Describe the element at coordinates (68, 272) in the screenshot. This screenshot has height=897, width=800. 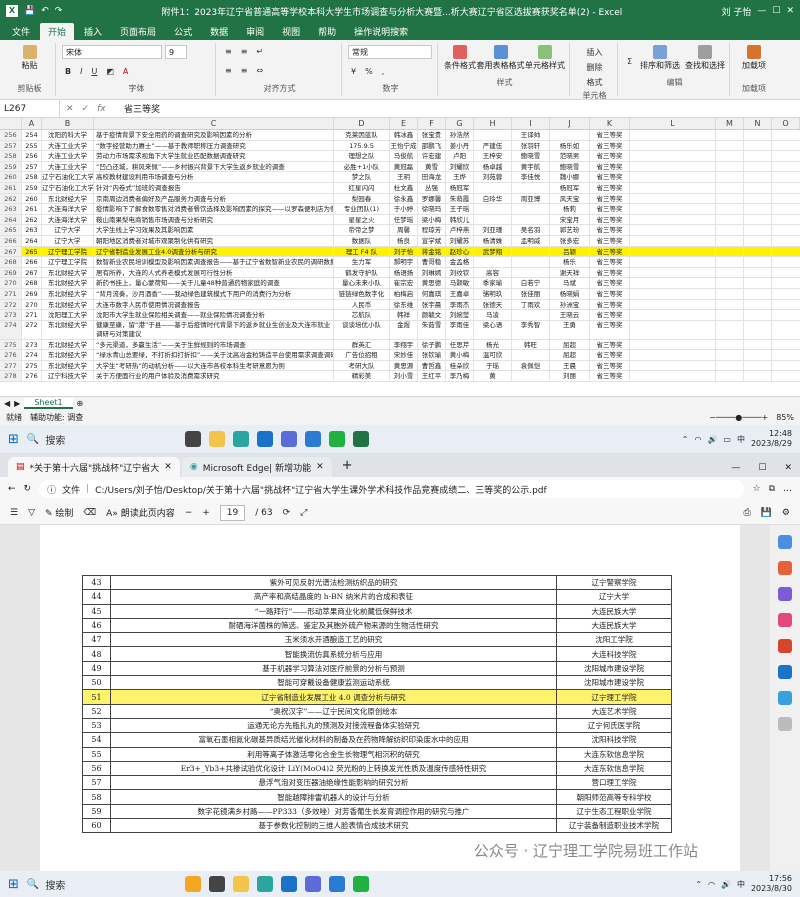
I see `cell: 东北财经大学` at that location.